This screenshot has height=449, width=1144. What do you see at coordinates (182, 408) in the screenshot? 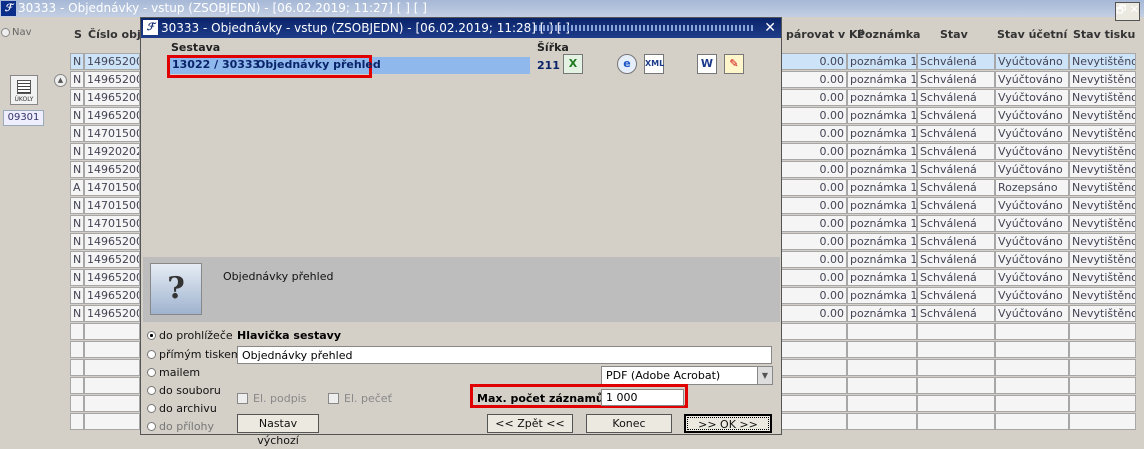
I see `output-option-archive: do archivu` at bounding box center [182, 408].